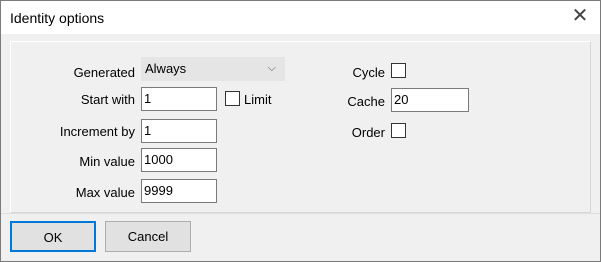  What do you see at coordinates (148, 236) in the screenshot?
I see `cancel-button: Cancel` at bounding box center [148, 236].